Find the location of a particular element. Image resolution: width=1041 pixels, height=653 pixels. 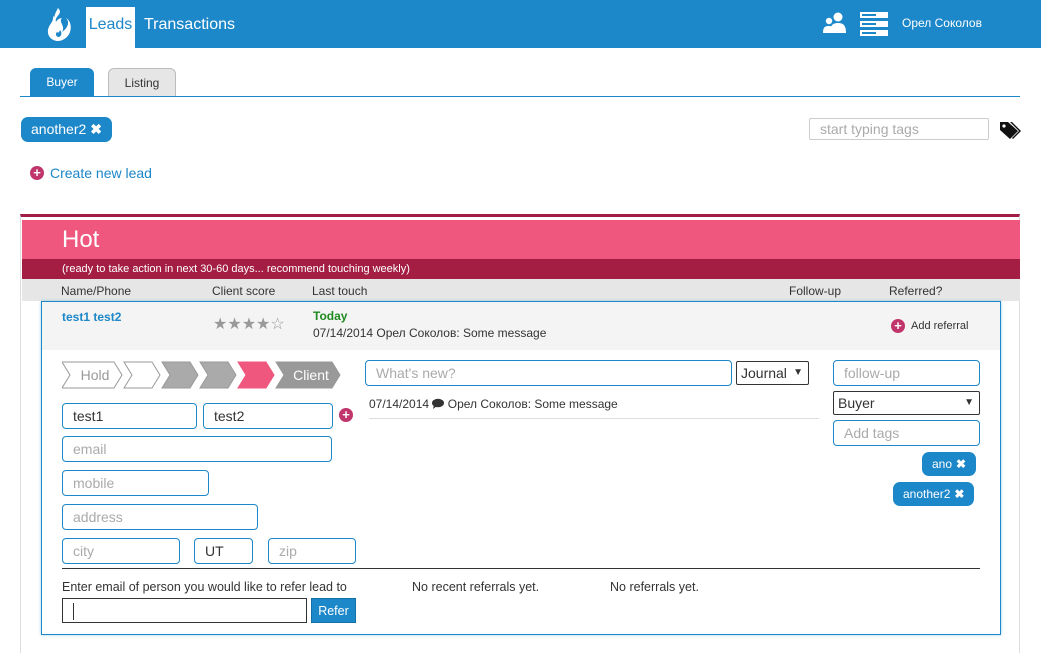

last-touch-message: 07/14/2014 Орел Соколов: Some message is located at coordinates (430, 333).